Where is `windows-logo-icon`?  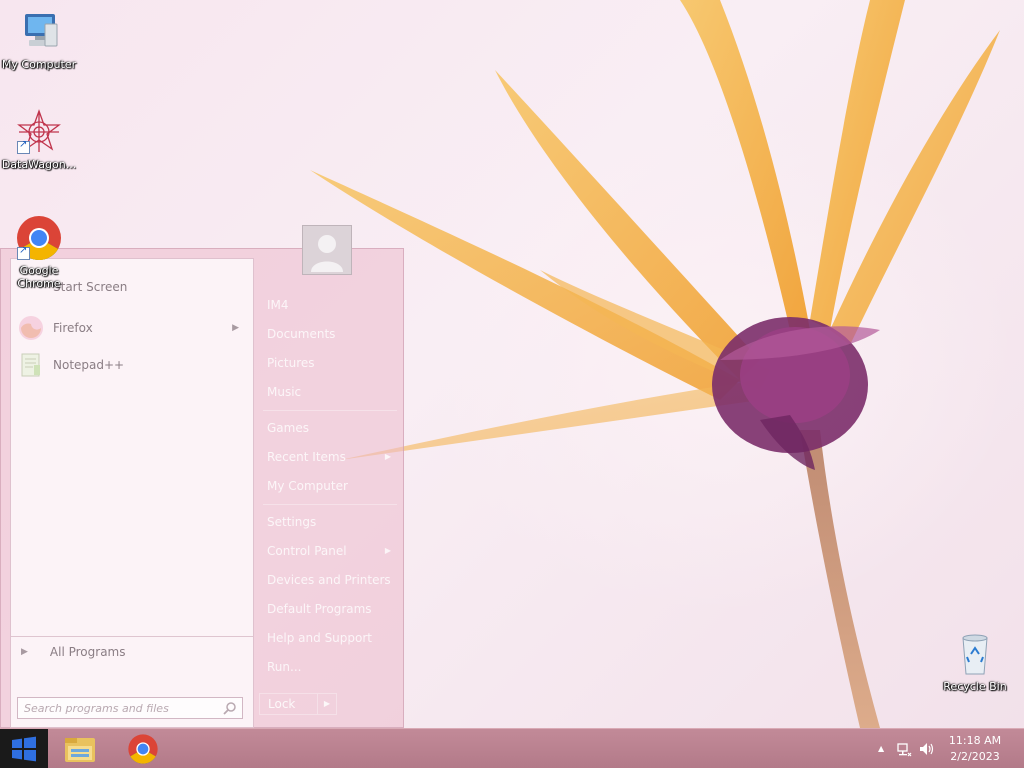
windows-logo-icon is located at coordinates (24, 748).